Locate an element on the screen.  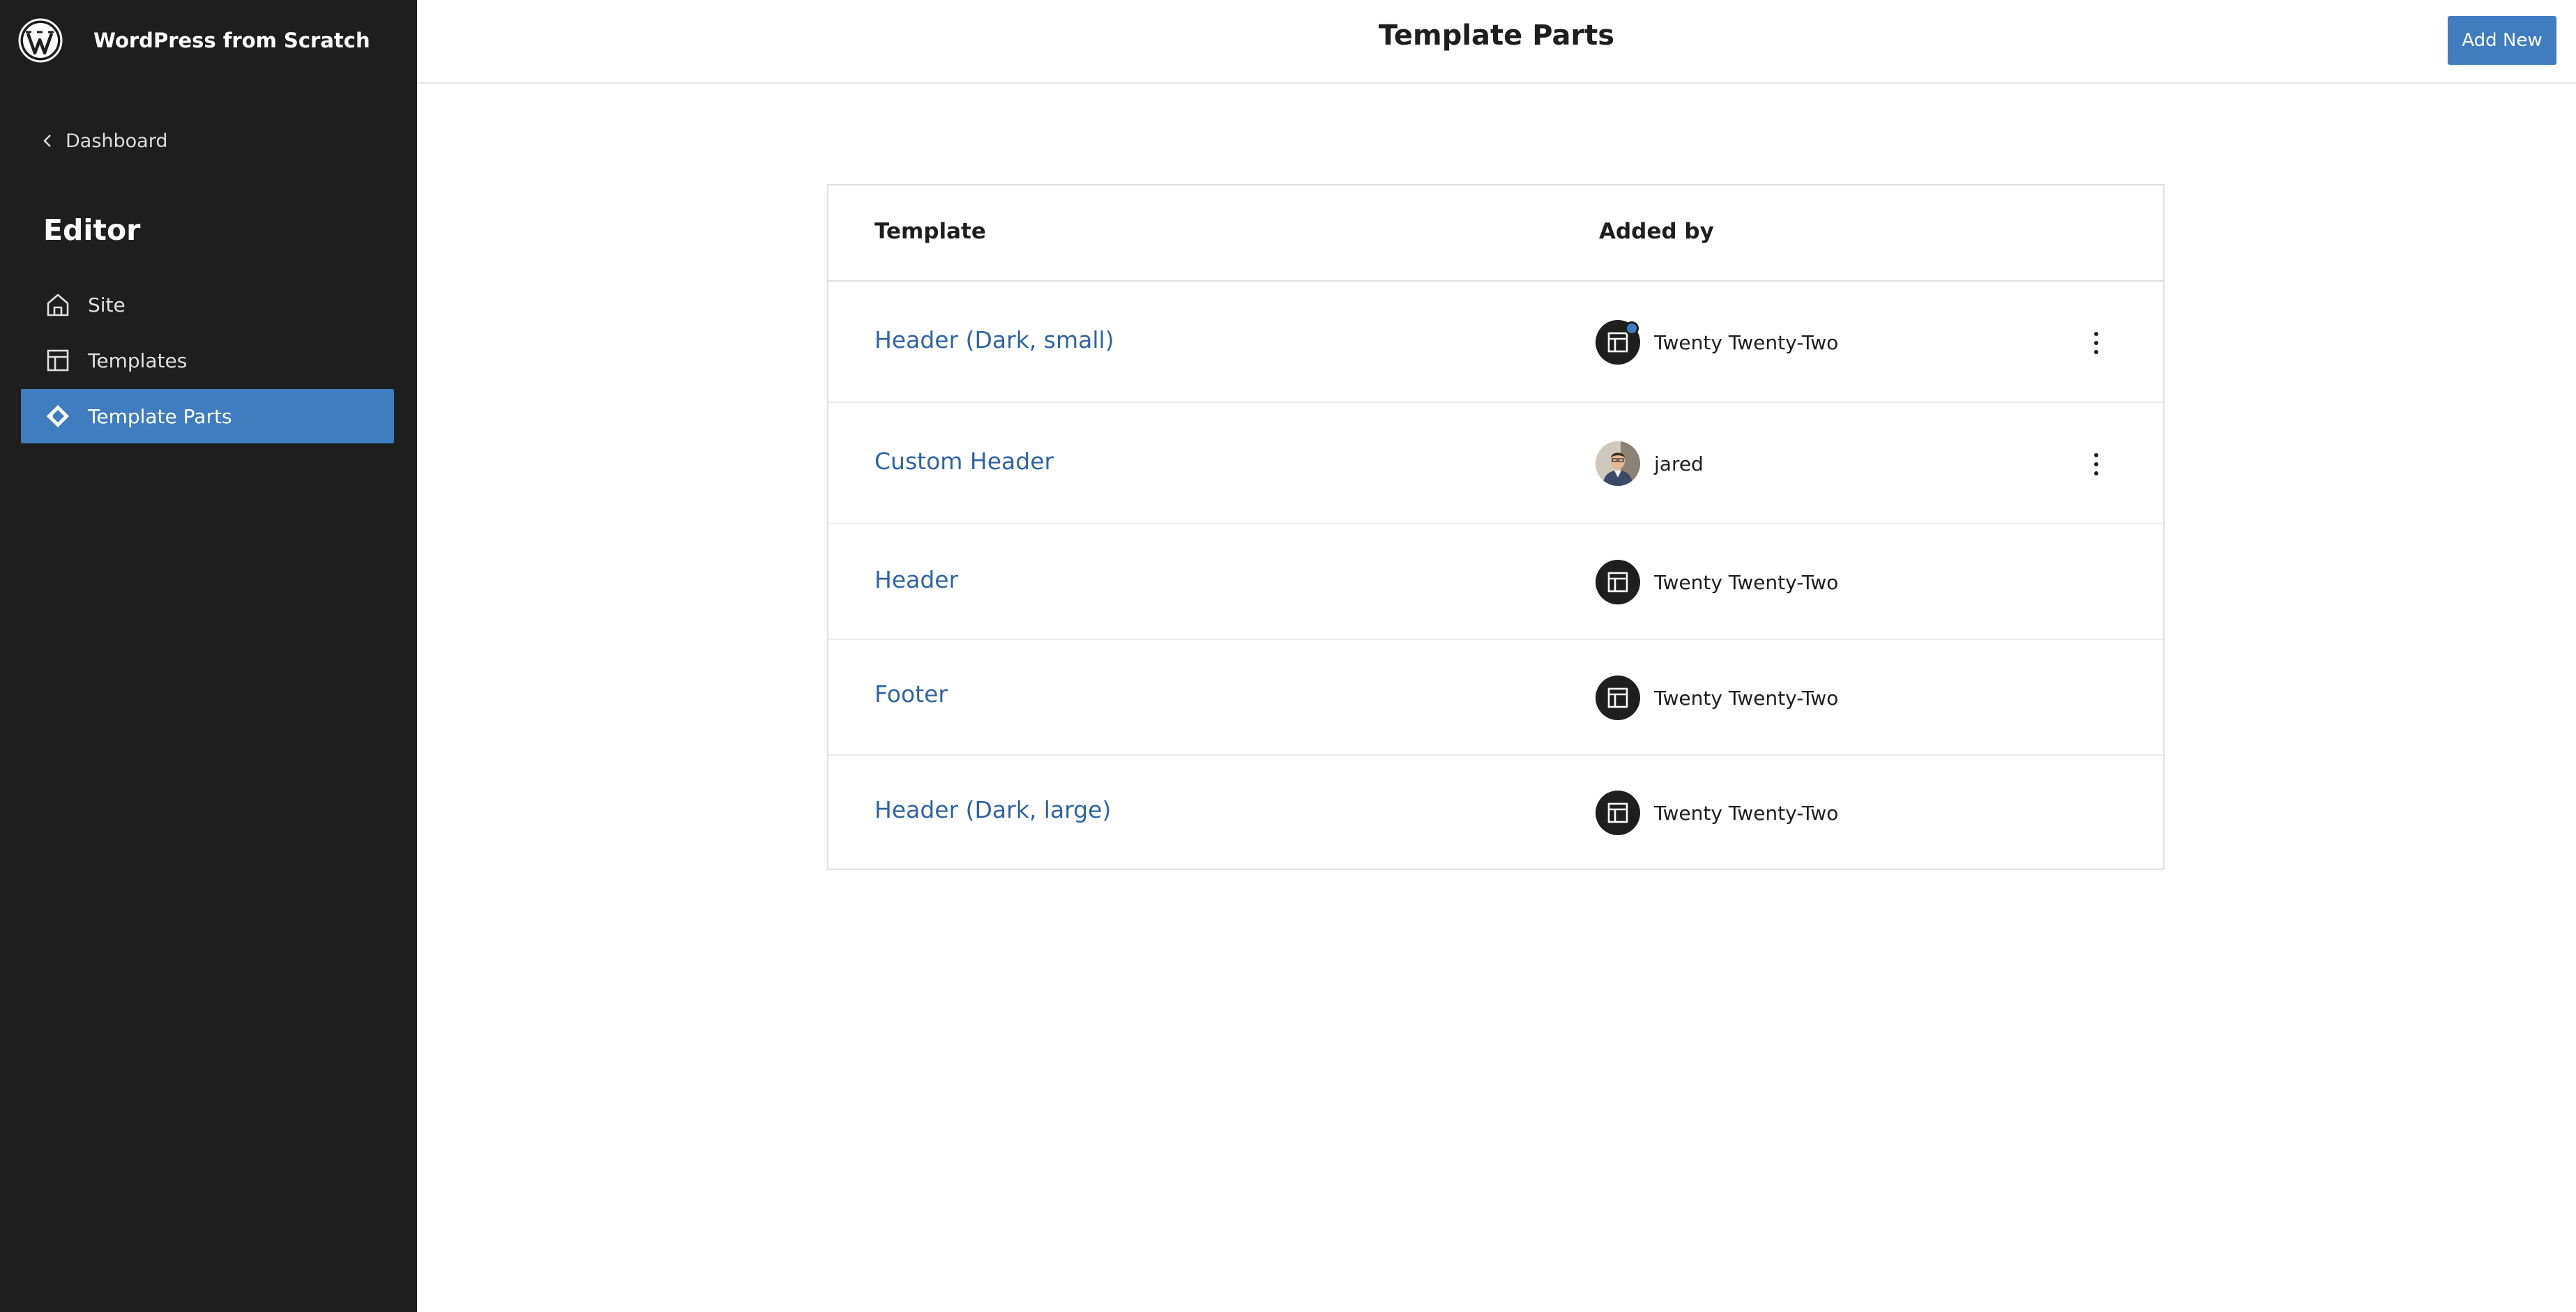
add-new-button: Add New is located at coordinates (2502, 41).